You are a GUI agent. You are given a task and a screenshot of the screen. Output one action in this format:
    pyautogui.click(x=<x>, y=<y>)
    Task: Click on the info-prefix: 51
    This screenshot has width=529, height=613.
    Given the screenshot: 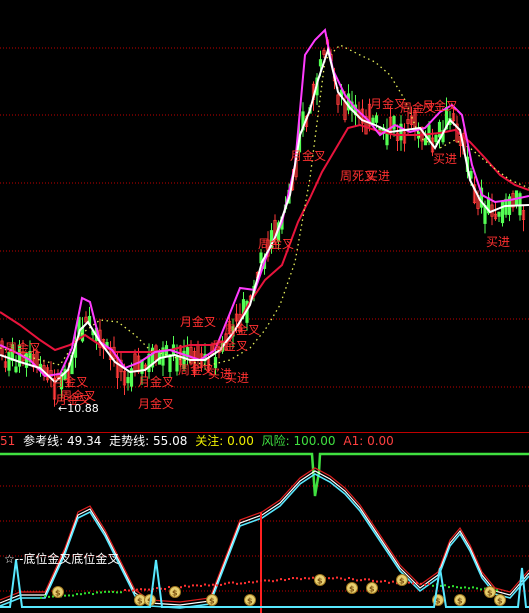 What is the action you would take?
    pyautogui.click(x=8, y=441)
    